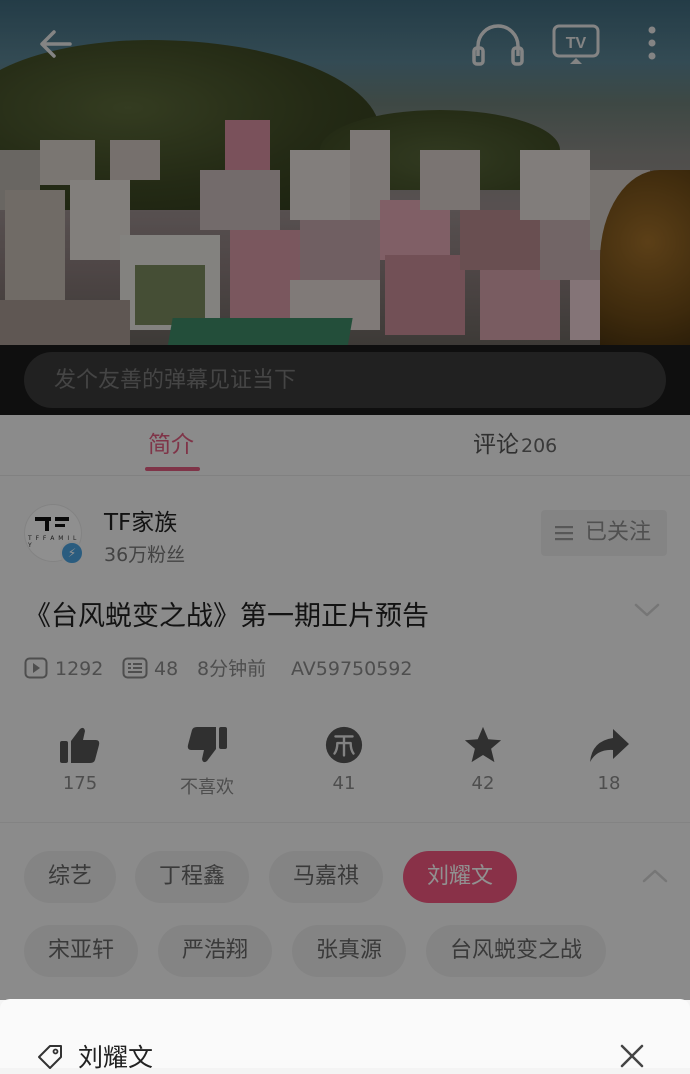  Describe the element at coordinates (496, 445) in the screenshot. I see `tab-comments-label: 评论` at that location.